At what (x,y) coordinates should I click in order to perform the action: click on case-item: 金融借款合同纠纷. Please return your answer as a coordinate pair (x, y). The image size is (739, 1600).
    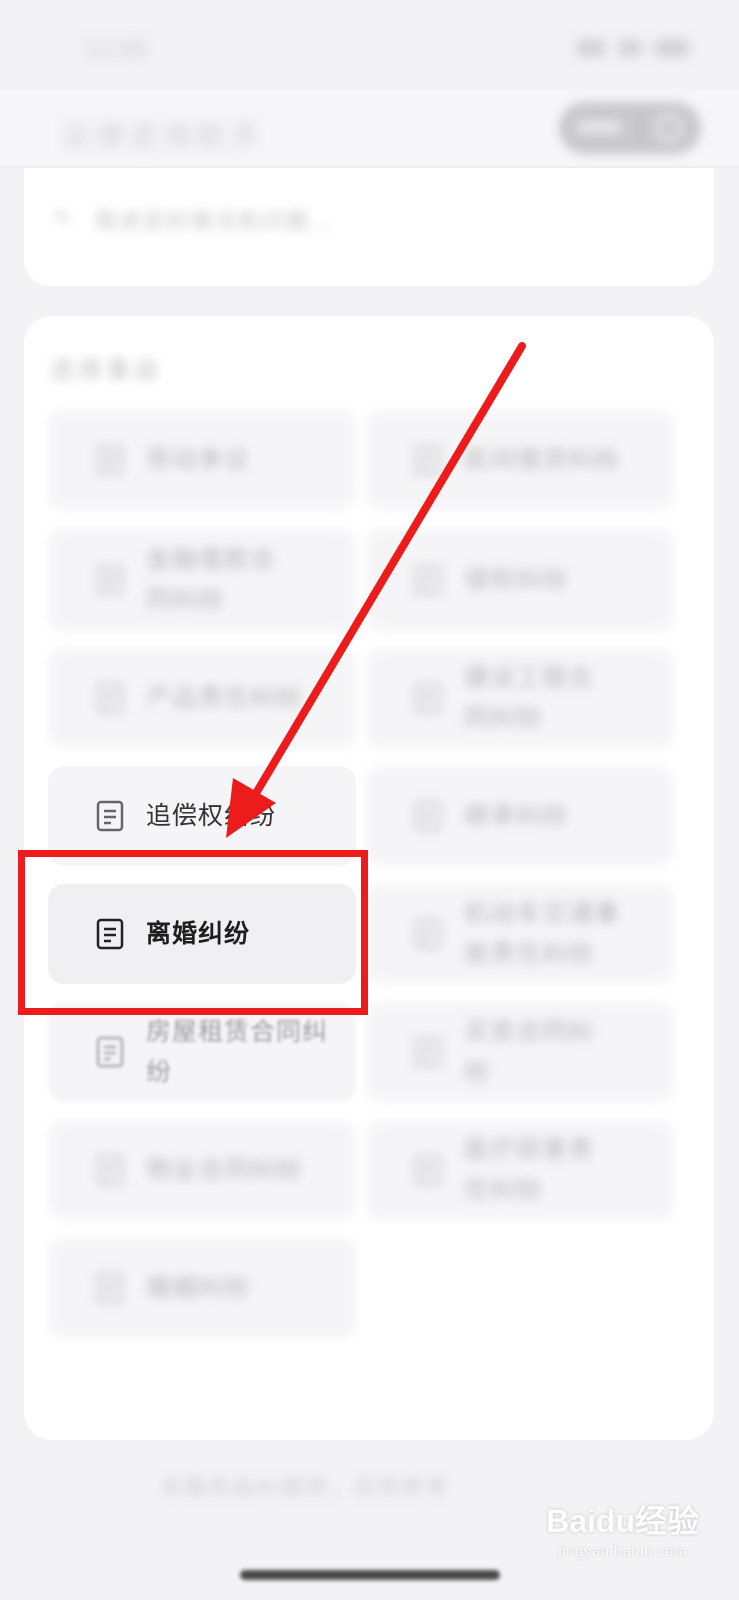
    Looking at the image, I should click on (202, 580).